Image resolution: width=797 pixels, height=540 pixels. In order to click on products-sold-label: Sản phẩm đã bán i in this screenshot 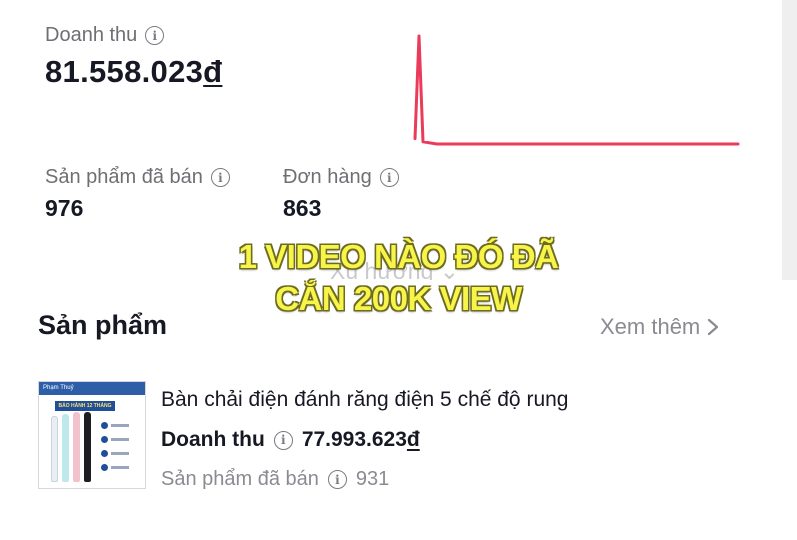, I will do `click(137, 177)`.